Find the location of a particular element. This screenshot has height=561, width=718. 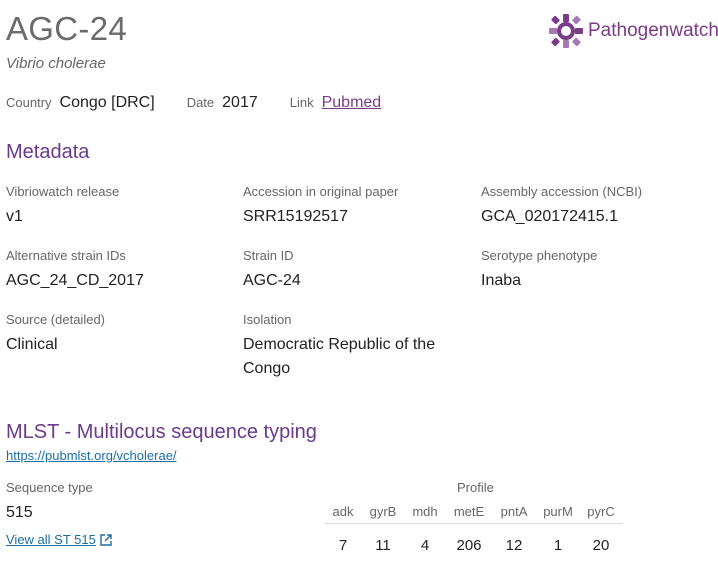

page-title: AGC-24 is located at coordinates (67, 28).